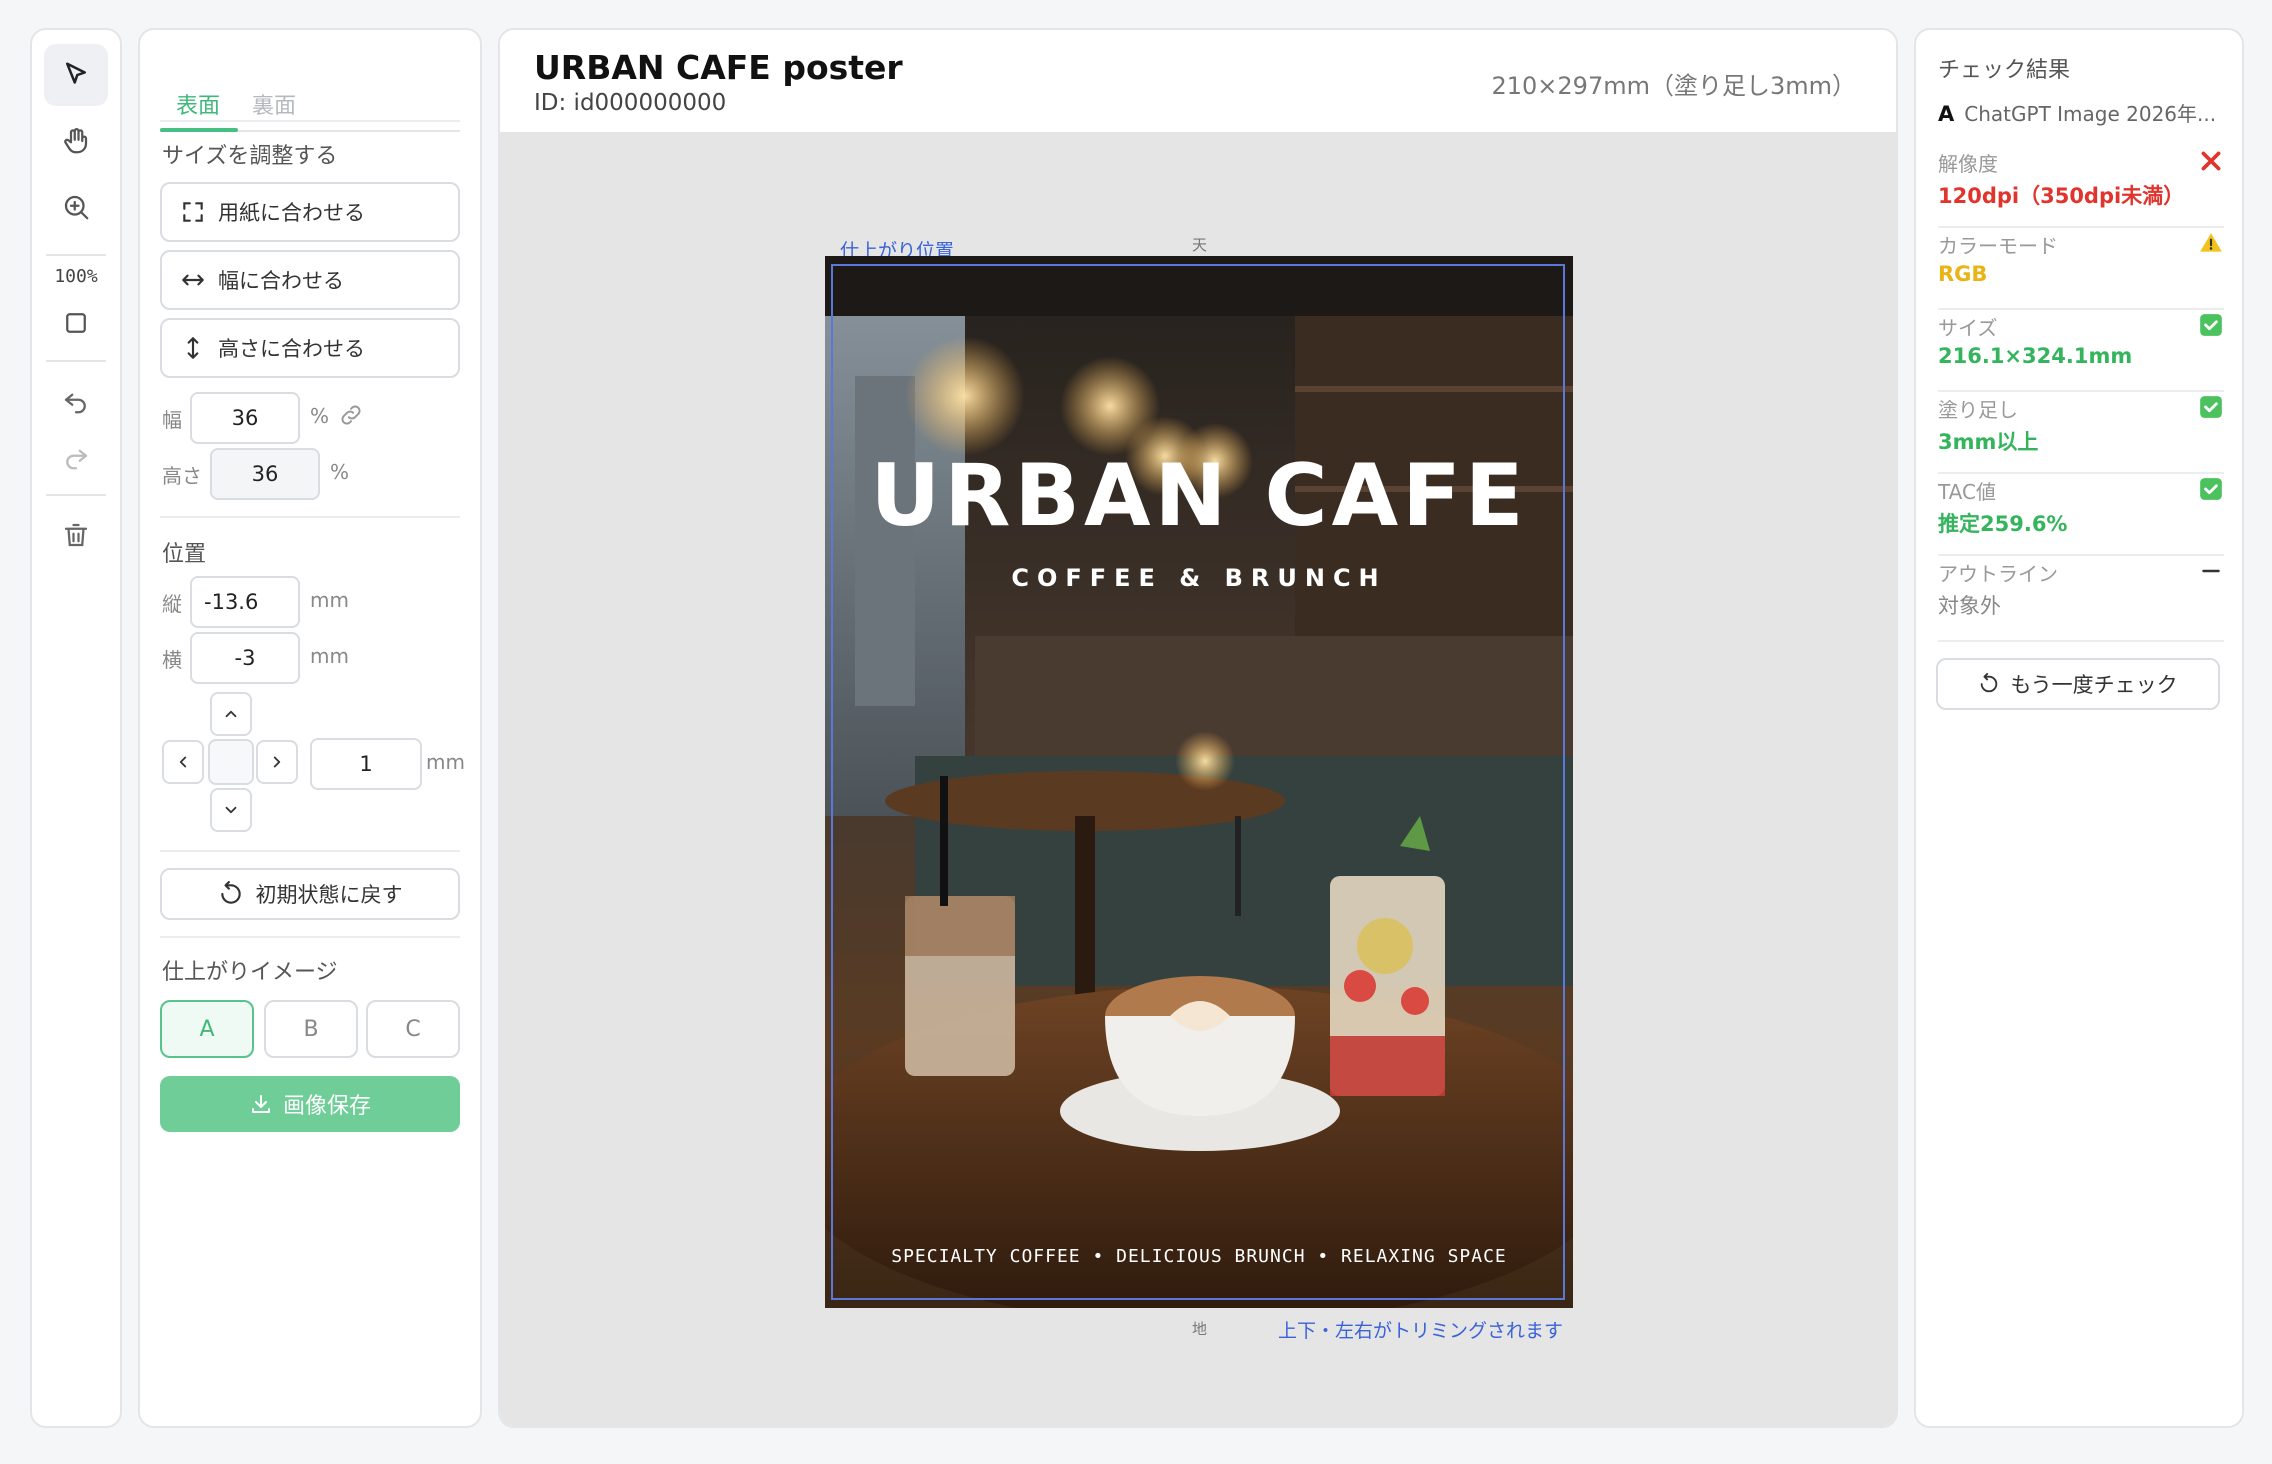  I want to click on chevron-right-icon, so click(277, 762).